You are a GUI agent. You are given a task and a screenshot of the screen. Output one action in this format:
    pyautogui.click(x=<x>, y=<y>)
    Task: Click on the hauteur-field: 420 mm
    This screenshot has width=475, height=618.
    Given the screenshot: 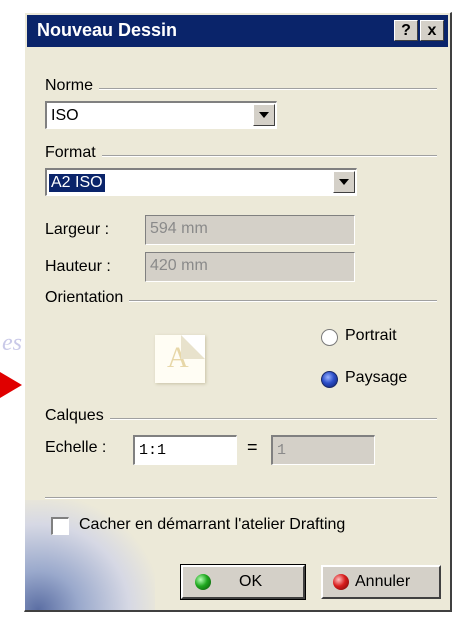 What is the action you would take?
    pyautogui.click(x=250, y=267)
    